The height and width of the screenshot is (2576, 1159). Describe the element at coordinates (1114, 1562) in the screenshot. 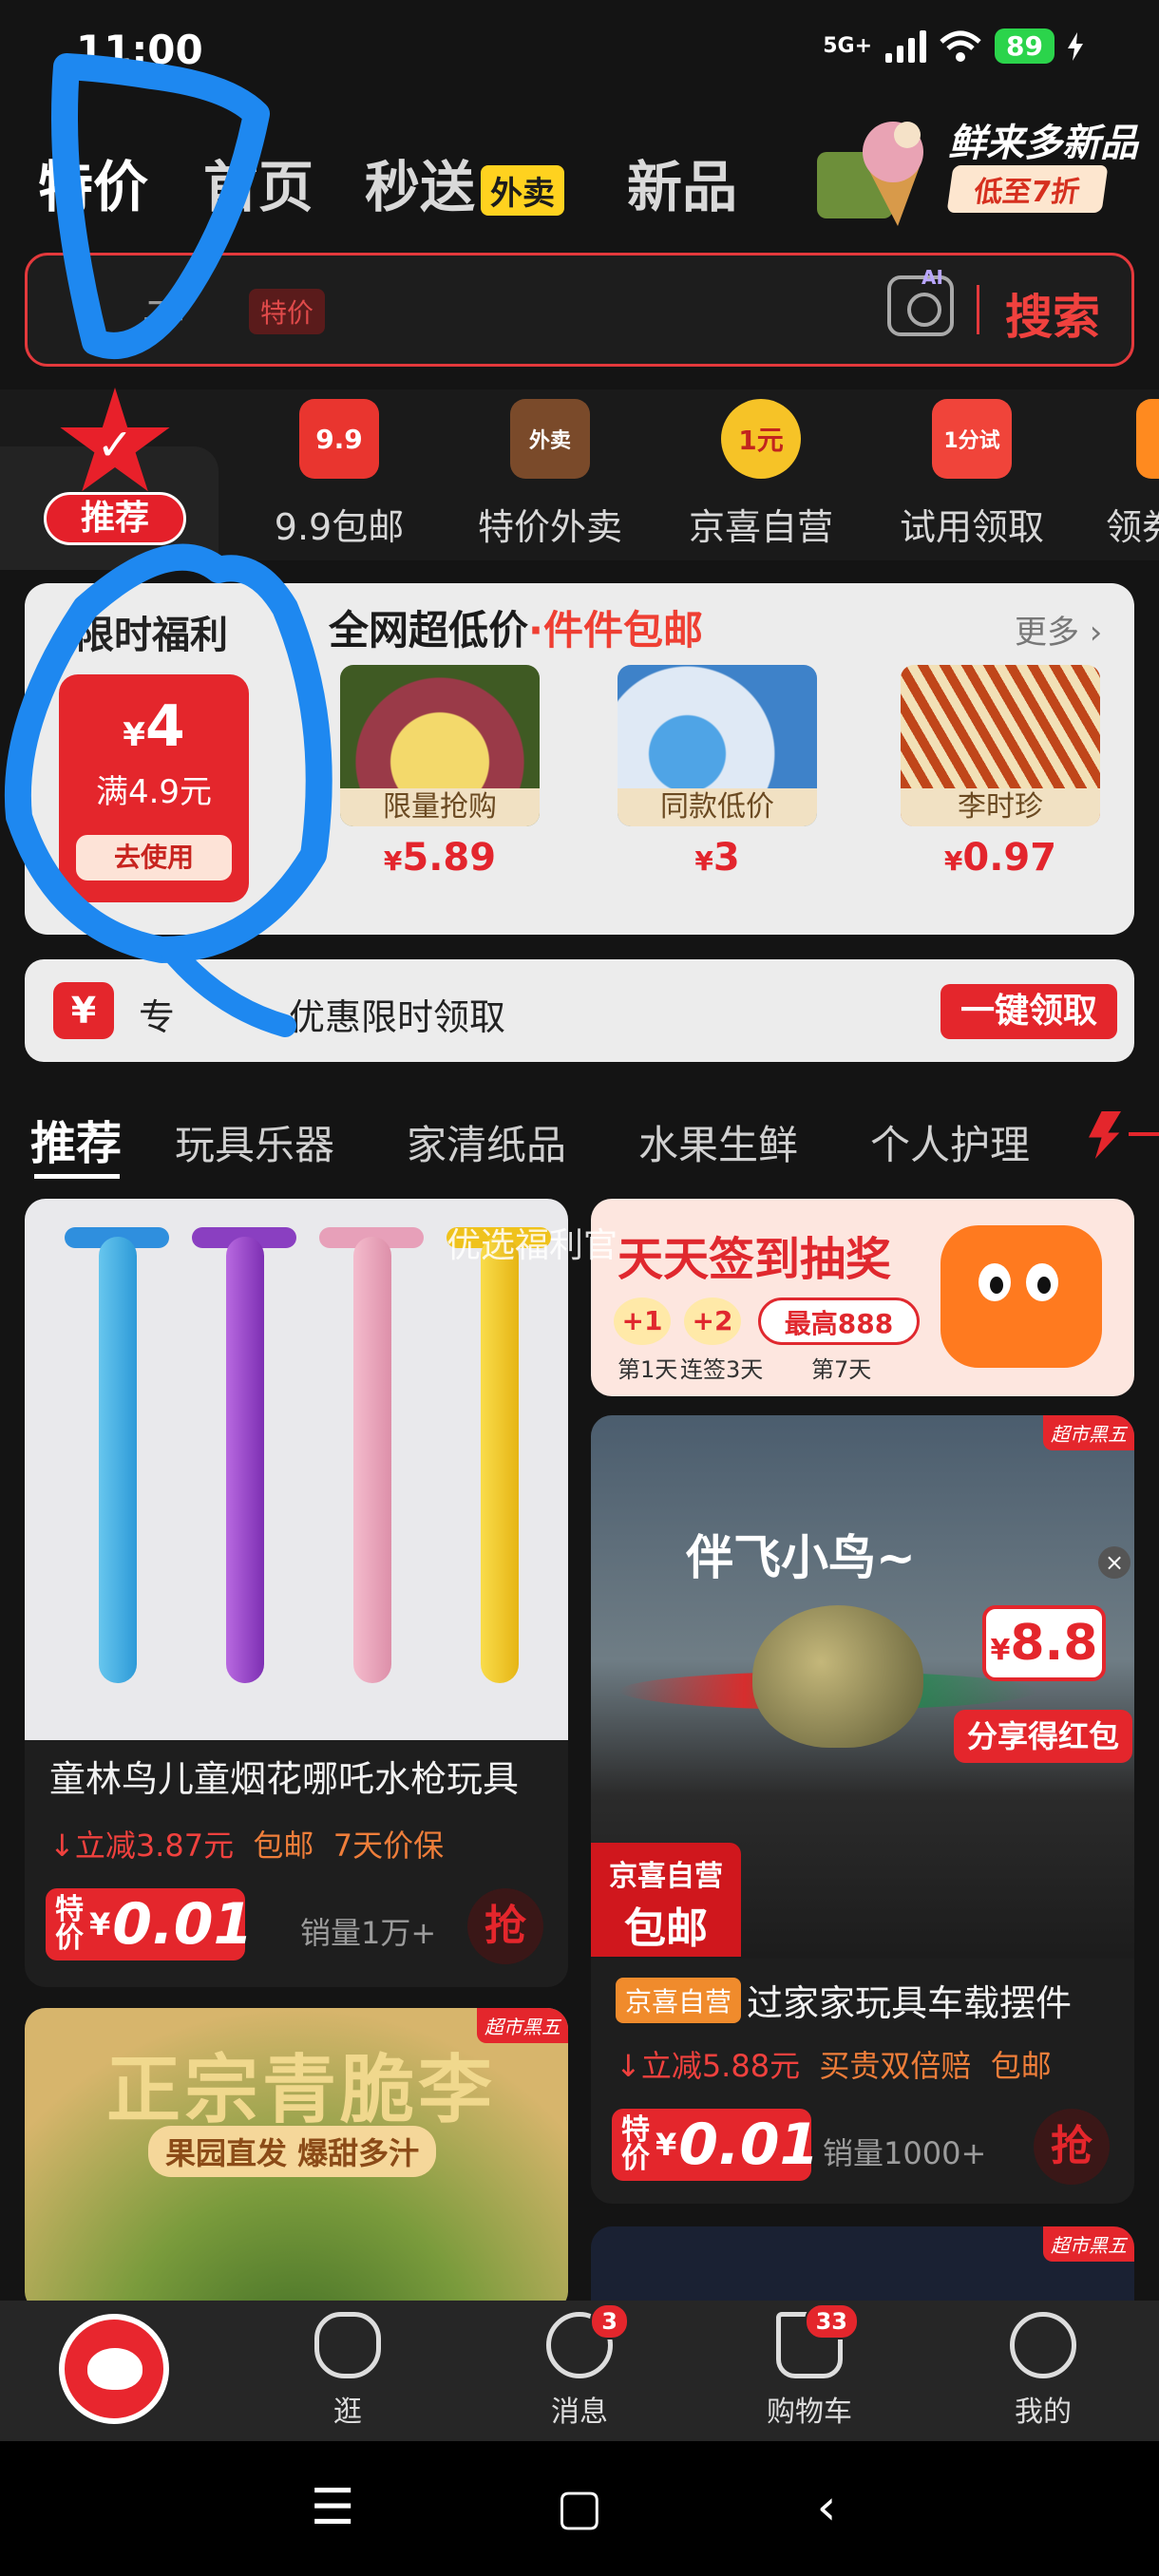

I see `close-icon: ×` at that location.